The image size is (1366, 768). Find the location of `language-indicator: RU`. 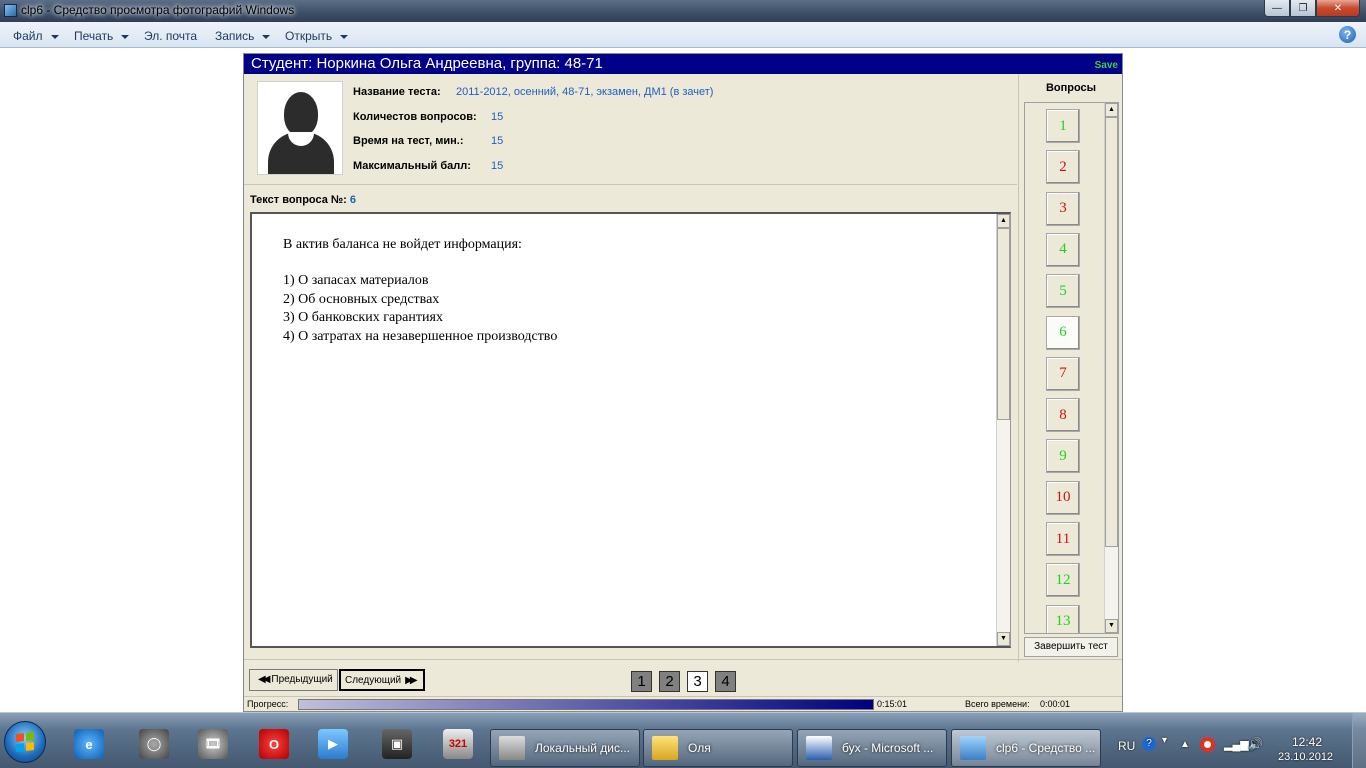

language-indicator: RU is located at coordinates (1126, 746).